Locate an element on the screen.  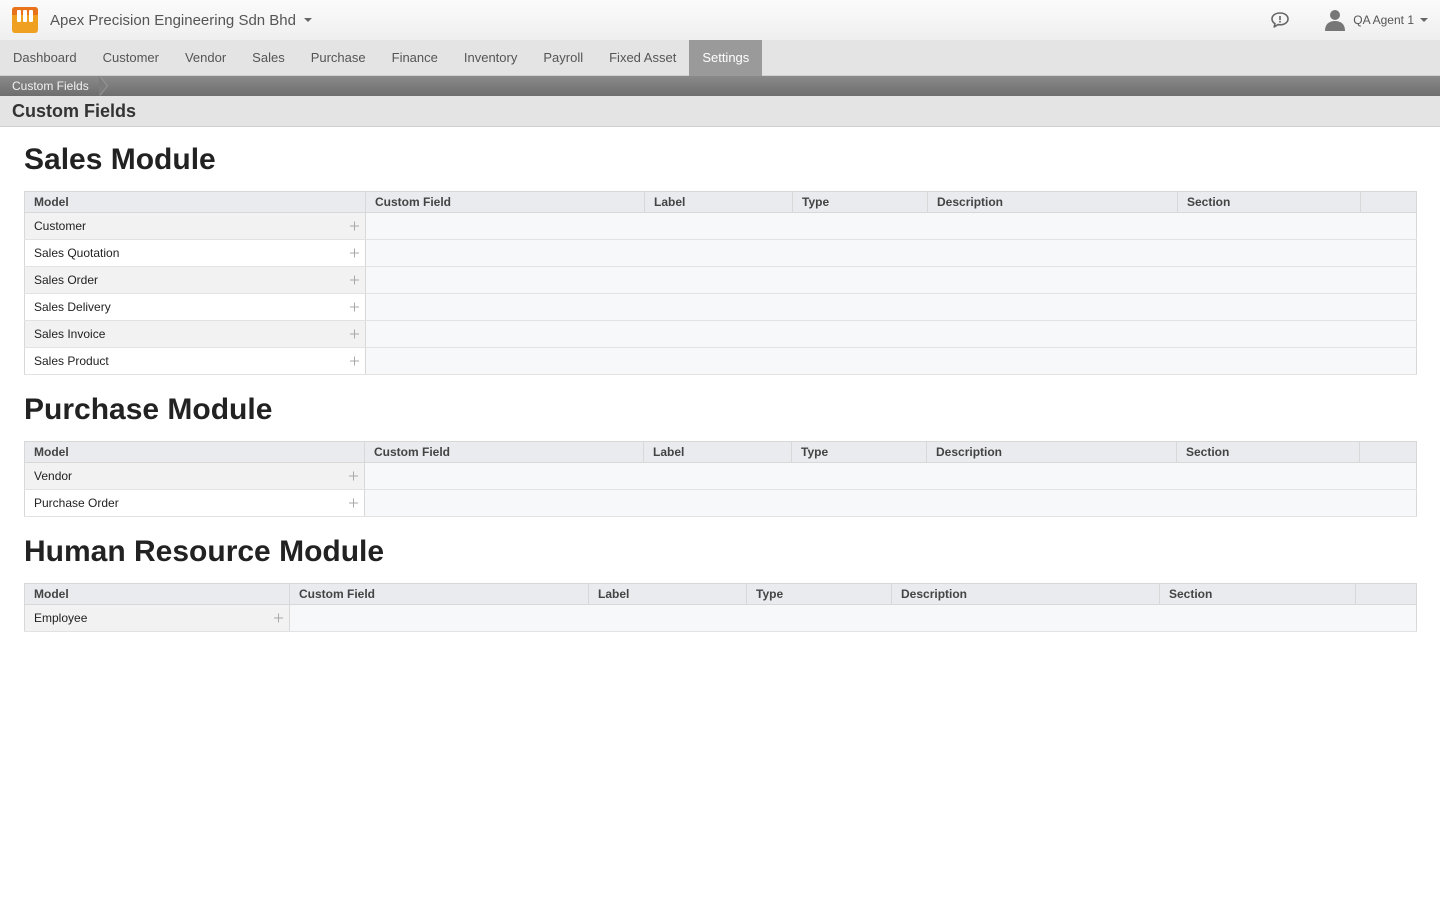
table-row: Sales Quotation is located at coordinates (720, 253).